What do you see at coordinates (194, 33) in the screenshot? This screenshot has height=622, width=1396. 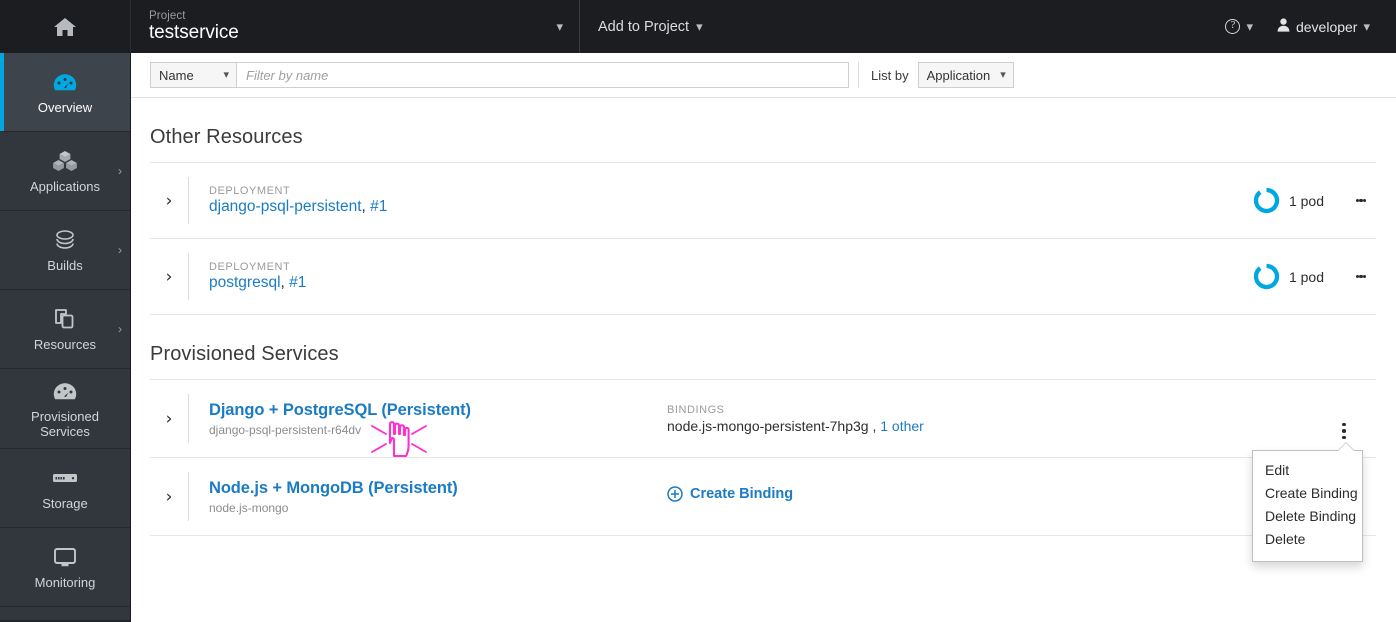 I see `project-name: testservice` at bounding box center [194, 33].